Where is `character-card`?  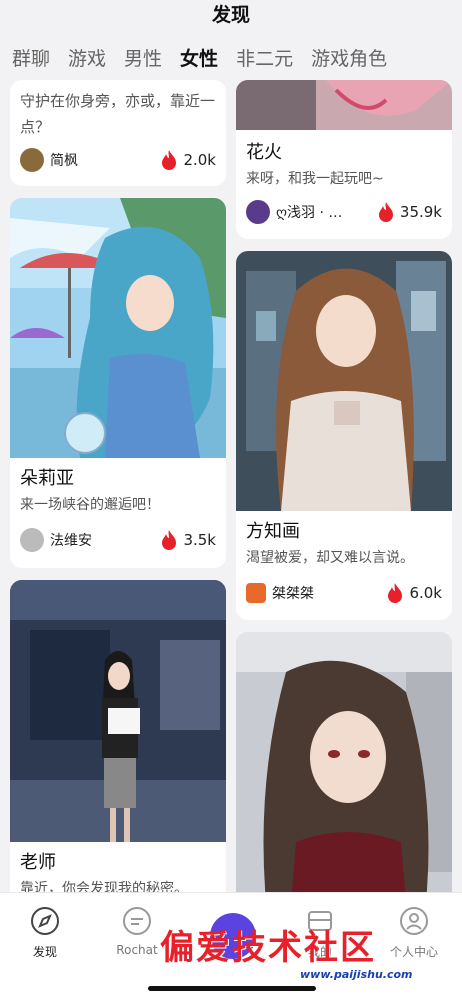 character-card is located at coordinates (344, 767).